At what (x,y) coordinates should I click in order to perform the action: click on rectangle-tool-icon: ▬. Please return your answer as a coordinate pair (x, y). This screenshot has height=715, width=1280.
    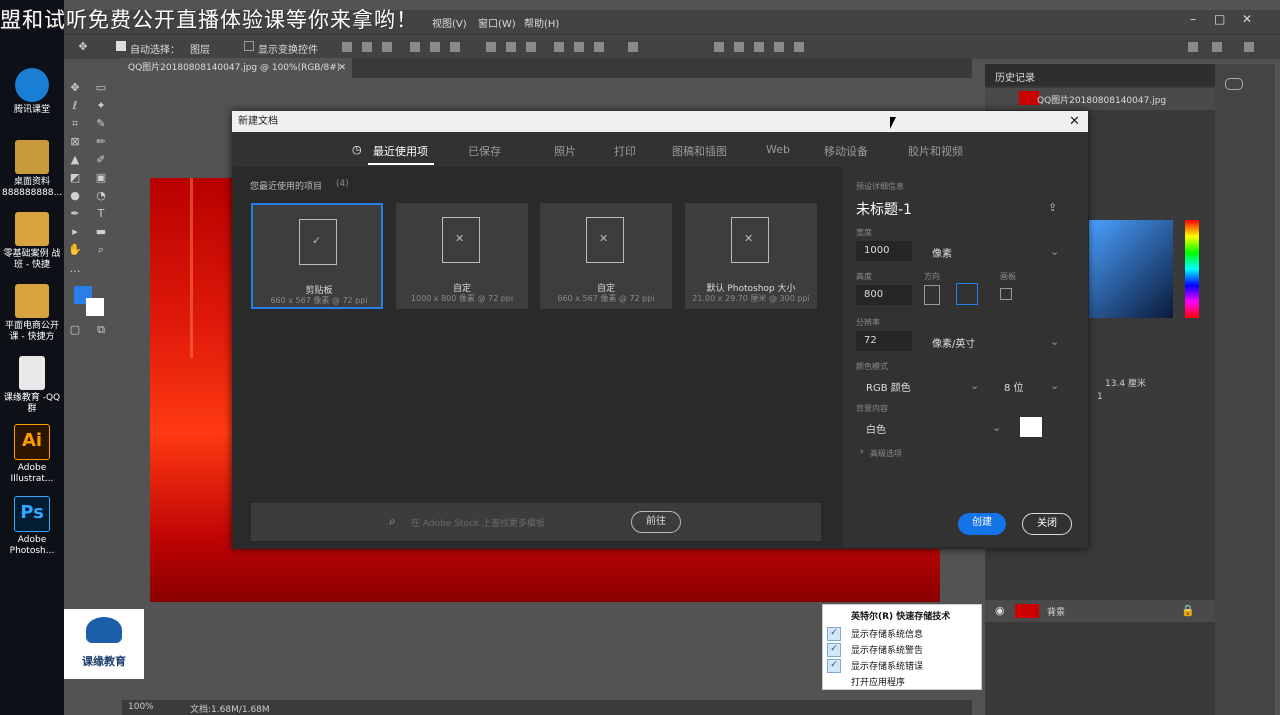
    Looking at the image, I should click on (101, 232).